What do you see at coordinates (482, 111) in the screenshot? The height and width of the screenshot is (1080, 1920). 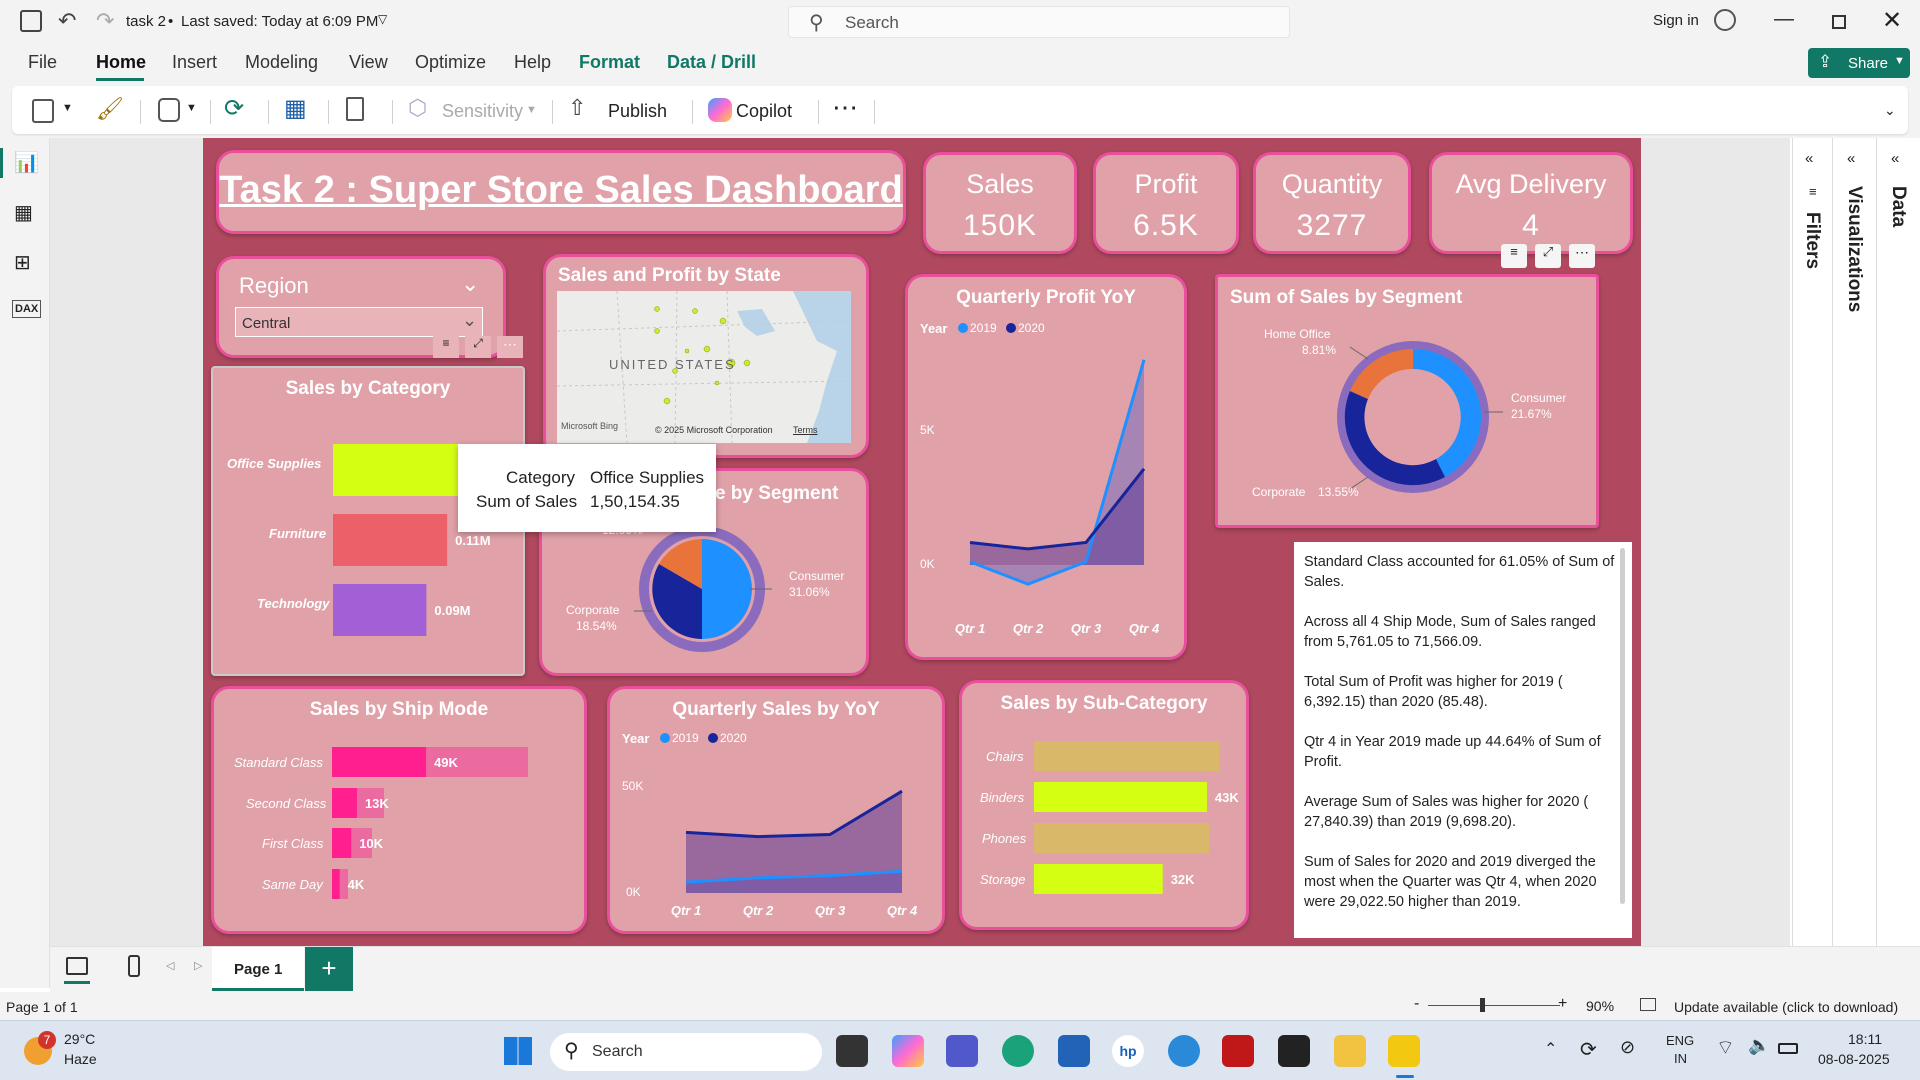 I see `sensitivity-button: Sensitivity` at bounding box center [482, 111].